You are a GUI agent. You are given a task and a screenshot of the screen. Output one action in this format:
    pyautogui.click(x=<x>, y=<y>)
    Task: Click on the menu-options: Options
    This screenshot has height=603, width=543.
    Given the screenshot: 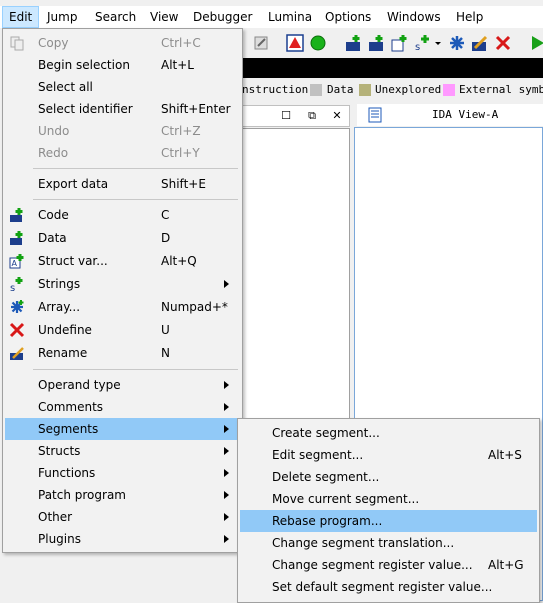 What is the action you would take?
    pyautogui.click(x=348, y=17)
    